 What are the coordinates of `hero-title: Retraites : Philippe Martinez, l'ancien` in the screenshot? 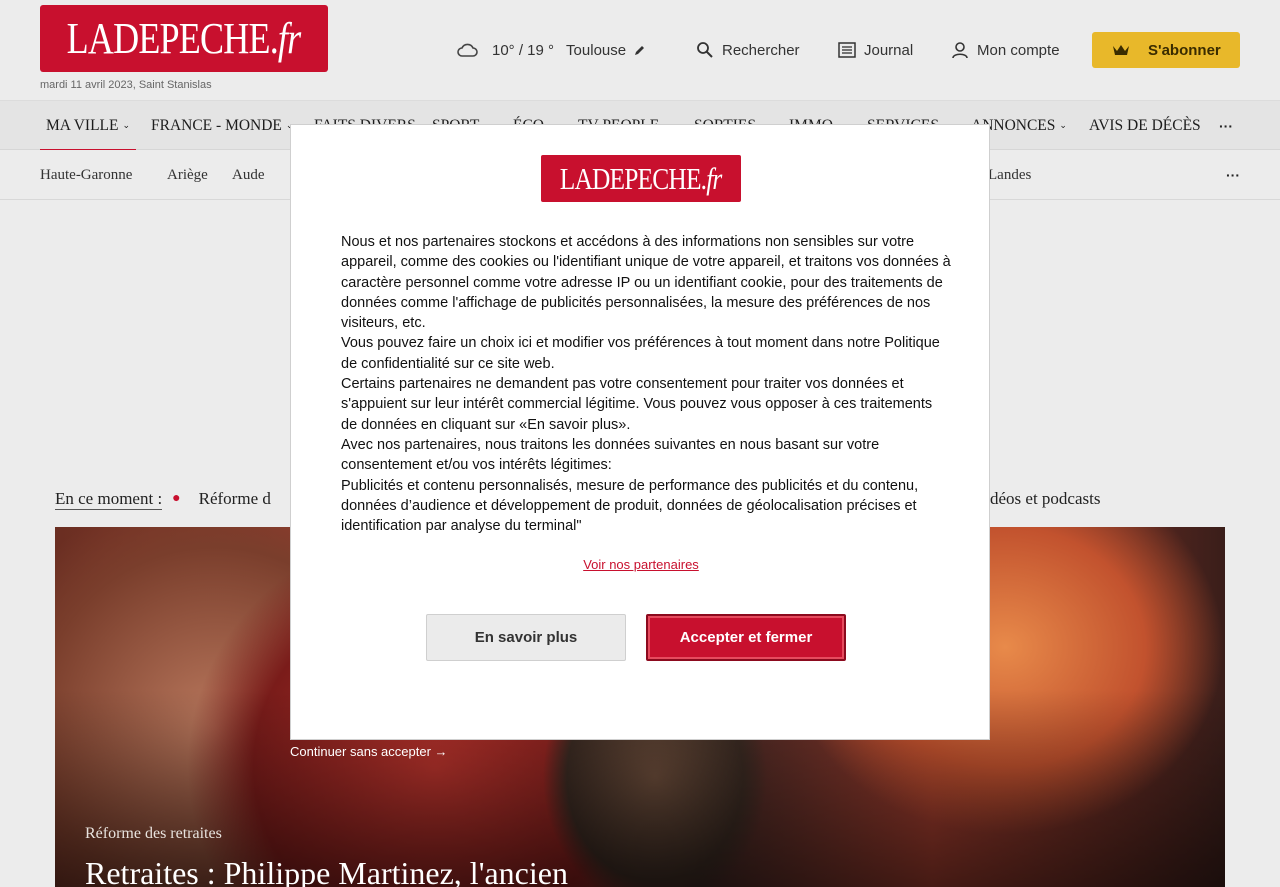 It's located at (326, 871).